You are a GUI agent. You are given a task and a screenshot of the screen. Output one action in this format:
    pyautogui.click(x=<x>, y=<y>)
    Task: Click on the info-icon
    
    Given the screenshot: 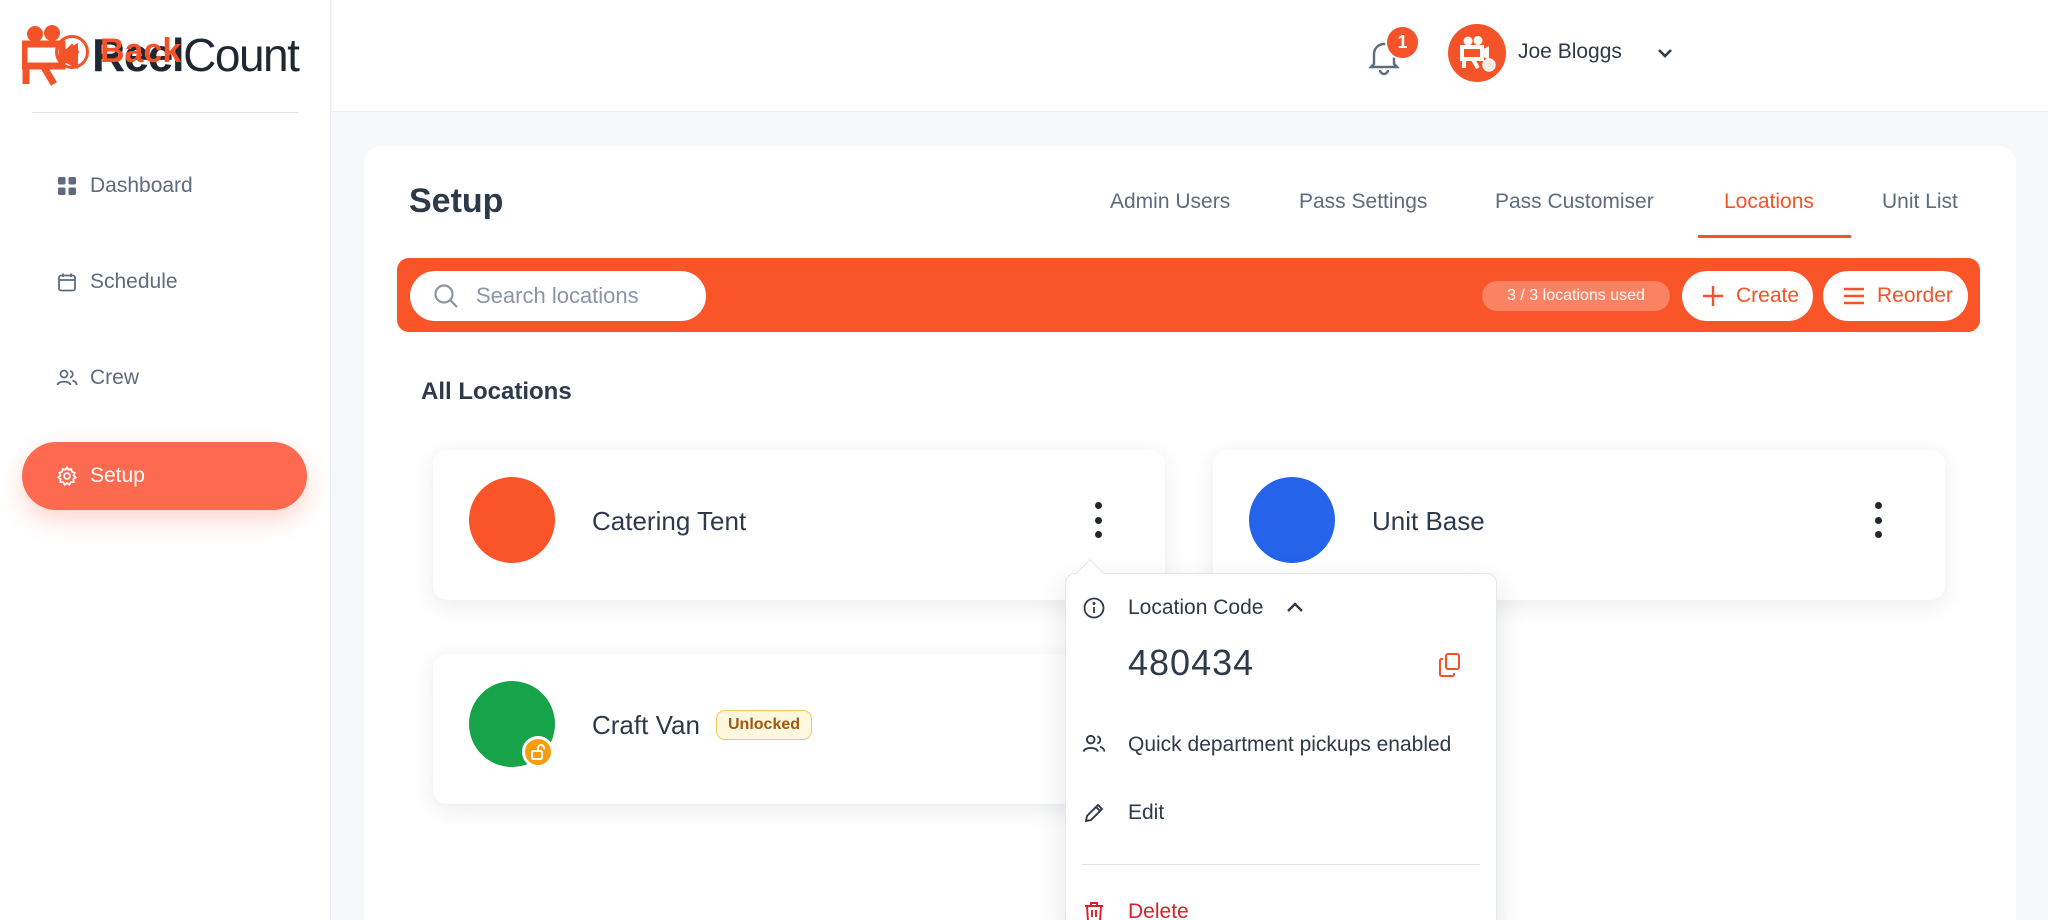 What is the action you would take?
    pyautogui.click(x=1094, y=608)
    